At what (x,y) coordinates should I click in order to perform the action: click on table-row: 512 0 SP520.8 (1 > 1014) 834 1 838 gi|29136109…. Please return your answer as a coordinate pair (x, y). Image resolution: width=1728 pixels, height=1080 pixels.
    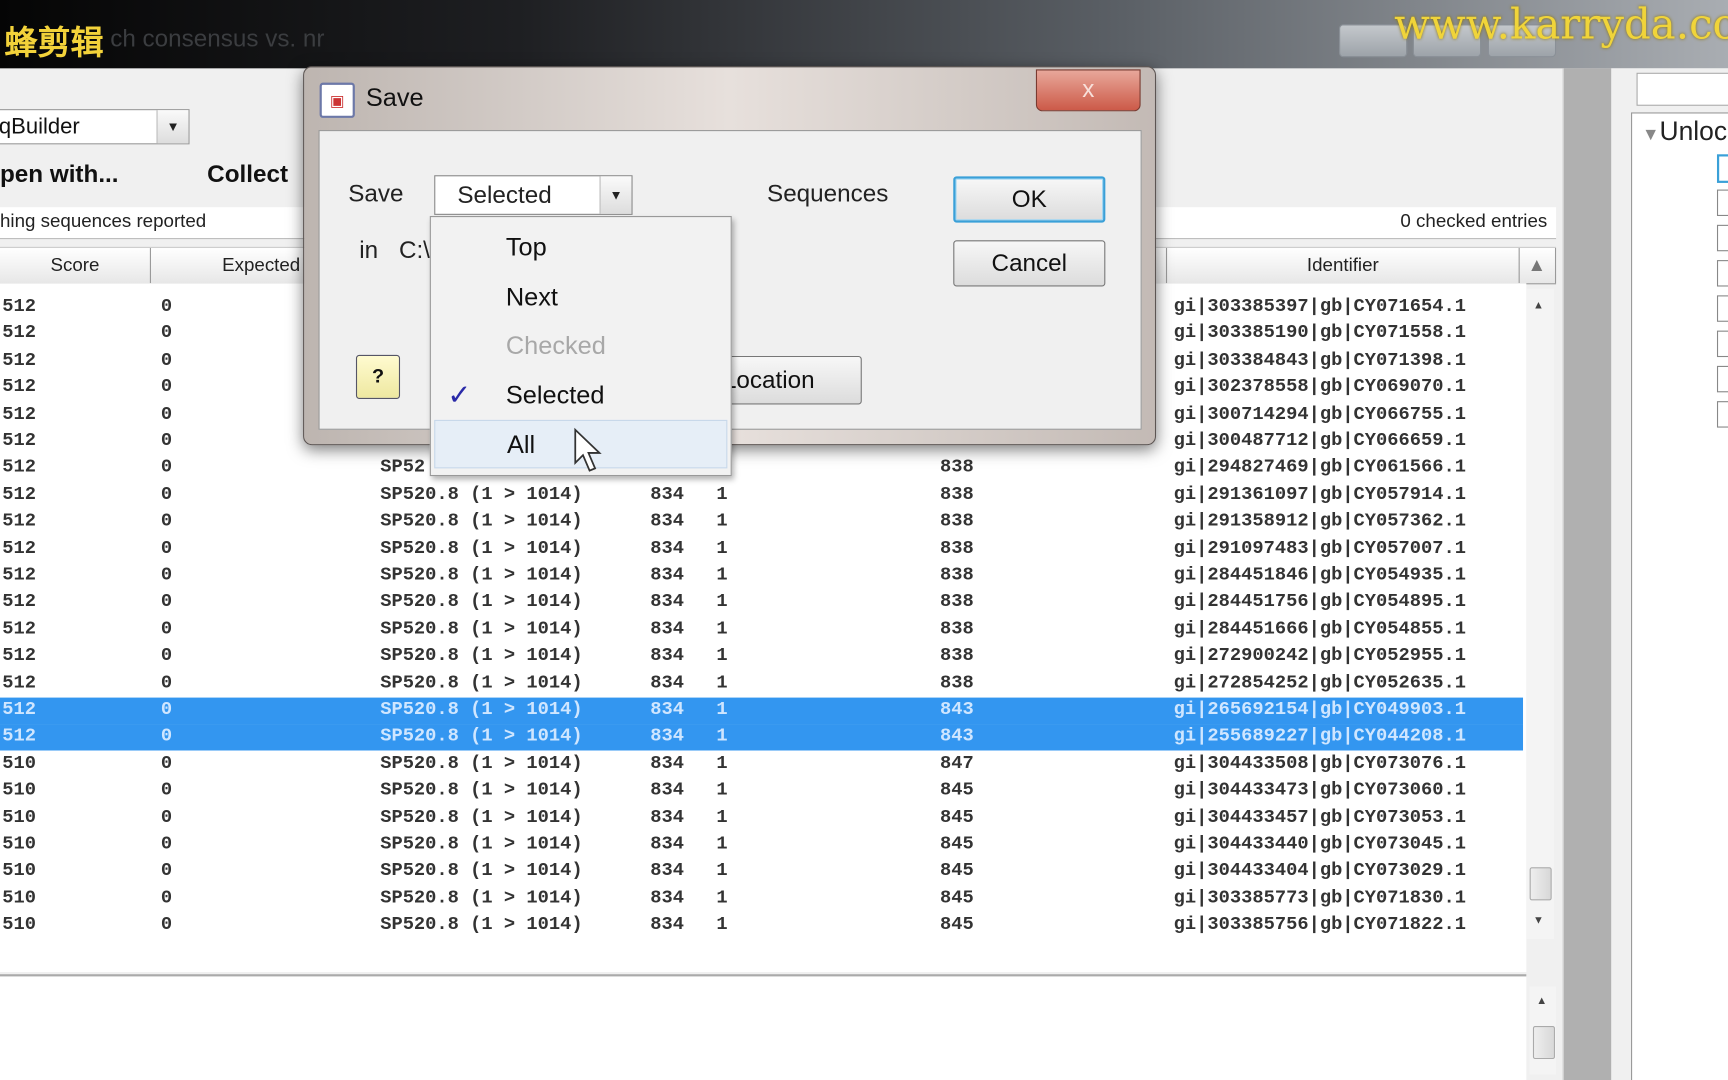
    Looking at the image, I should click on (761, 495).